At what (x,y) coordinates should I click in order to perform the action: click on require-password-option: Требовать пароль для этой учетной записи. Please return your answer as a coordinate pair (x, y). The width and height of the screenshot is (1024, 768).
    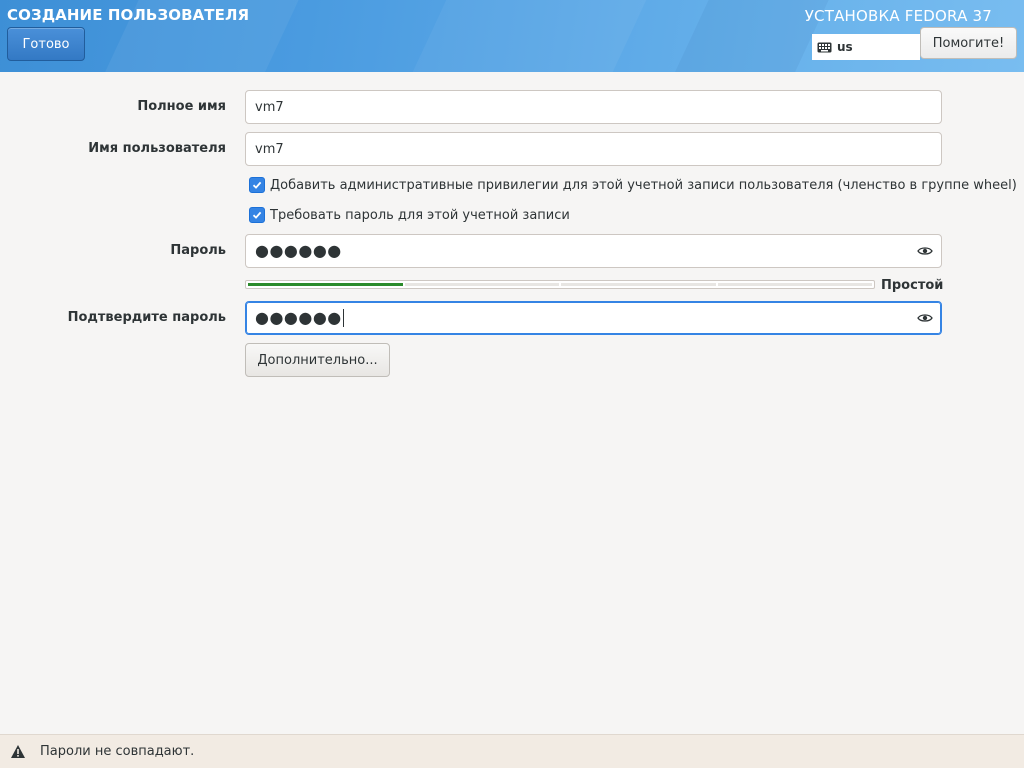
    Looking at the image, I should click on (409, 215).